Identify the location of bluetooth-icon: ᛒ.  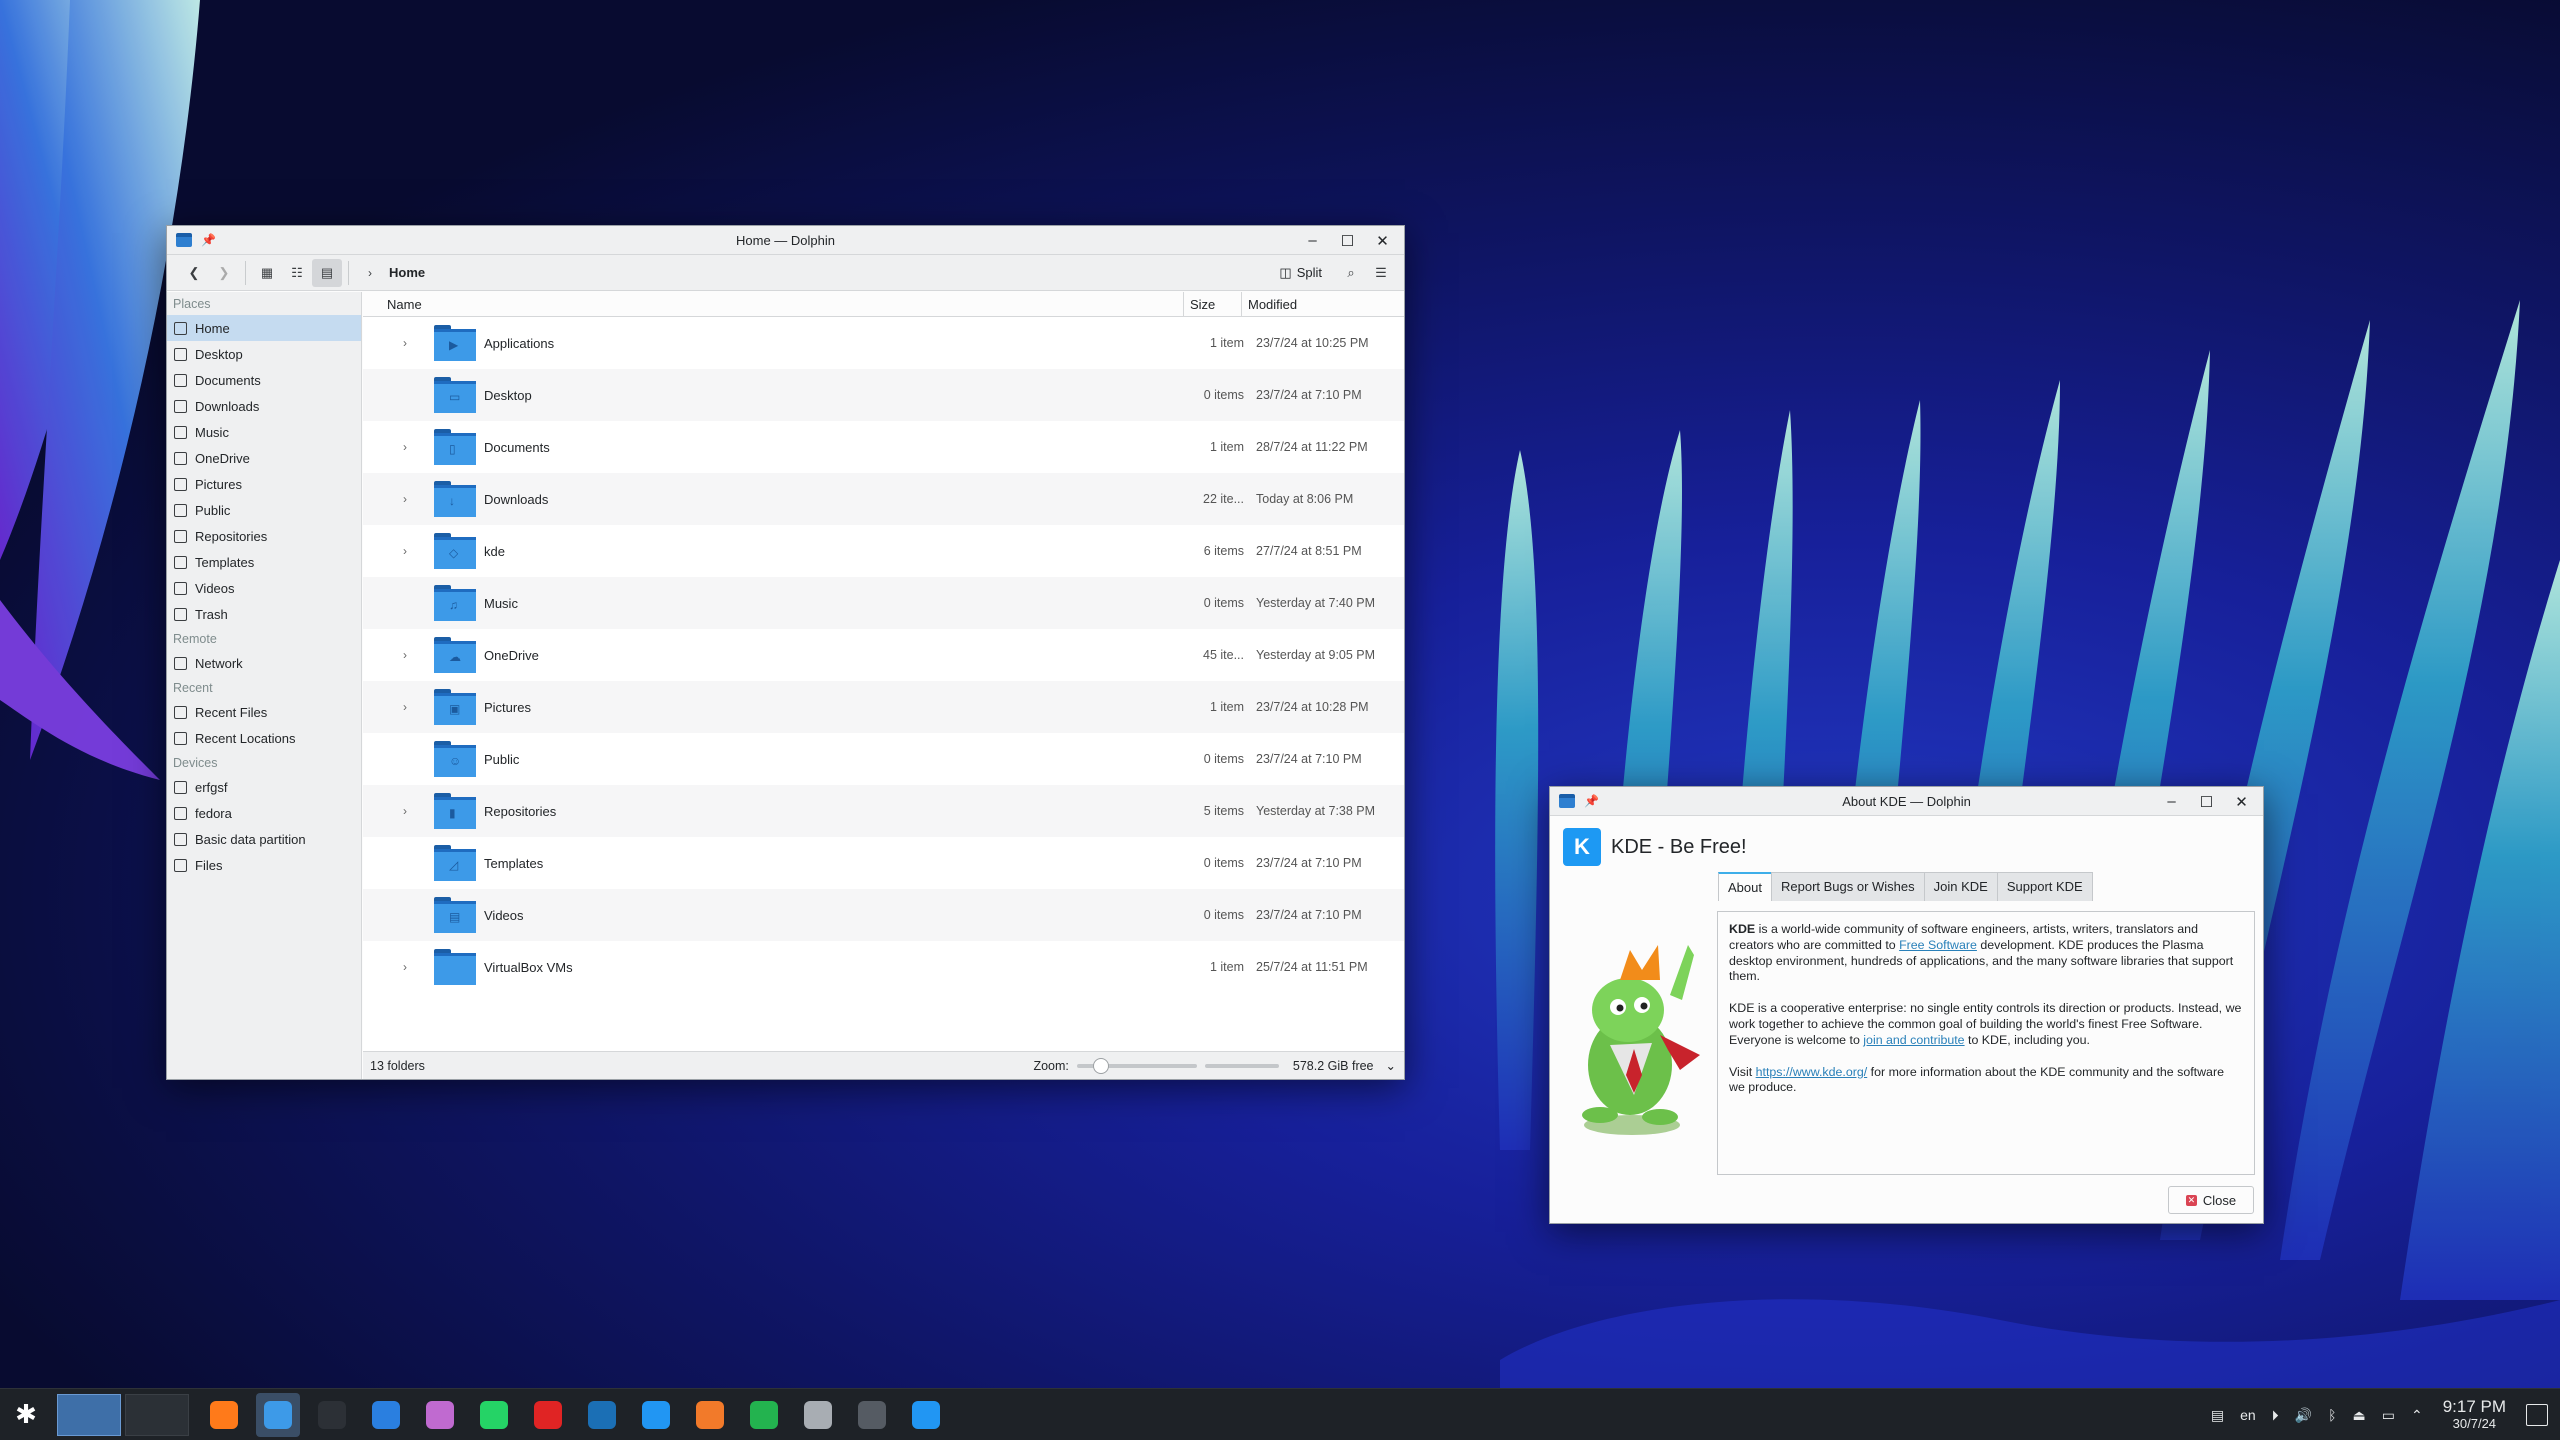
(2332, 1415).